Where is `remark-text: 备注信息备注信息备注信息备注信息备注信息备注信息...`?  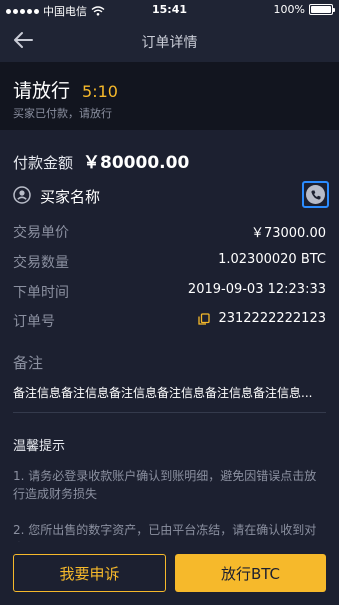
remark-text: 备注信息备注信息备注信息备注信息备注信息备注信息... is located at coordinates (163, 393).